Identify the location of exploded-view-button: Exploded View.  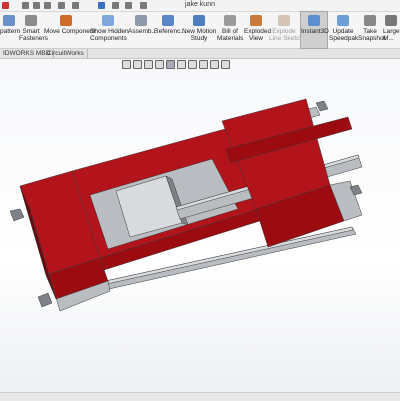
(257, 30).